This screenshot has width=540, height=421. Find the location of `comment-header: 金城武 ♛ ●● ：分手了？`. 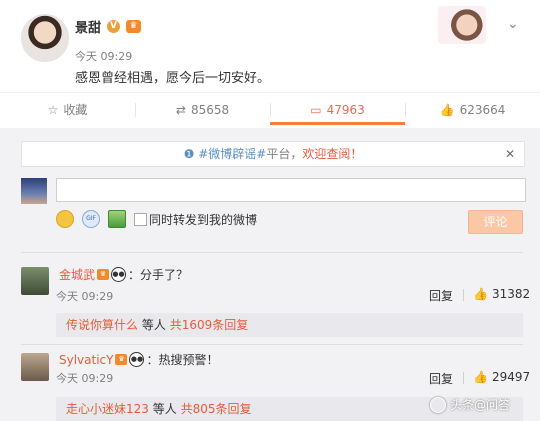

comment-header: 金城武 ♛ ●● ：分手了？ is located at coordinates (123, 274).